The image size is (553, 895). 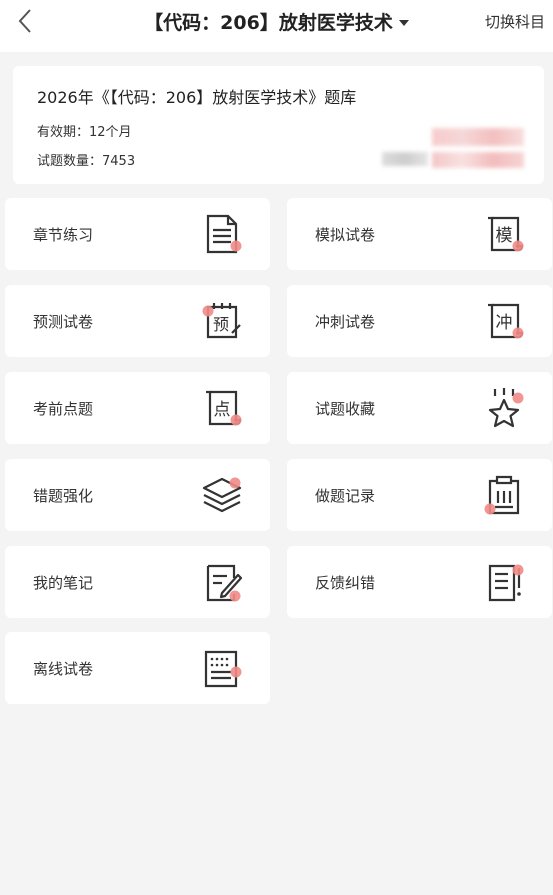 I want to click on layers-icon, so click(x=222, y=495).